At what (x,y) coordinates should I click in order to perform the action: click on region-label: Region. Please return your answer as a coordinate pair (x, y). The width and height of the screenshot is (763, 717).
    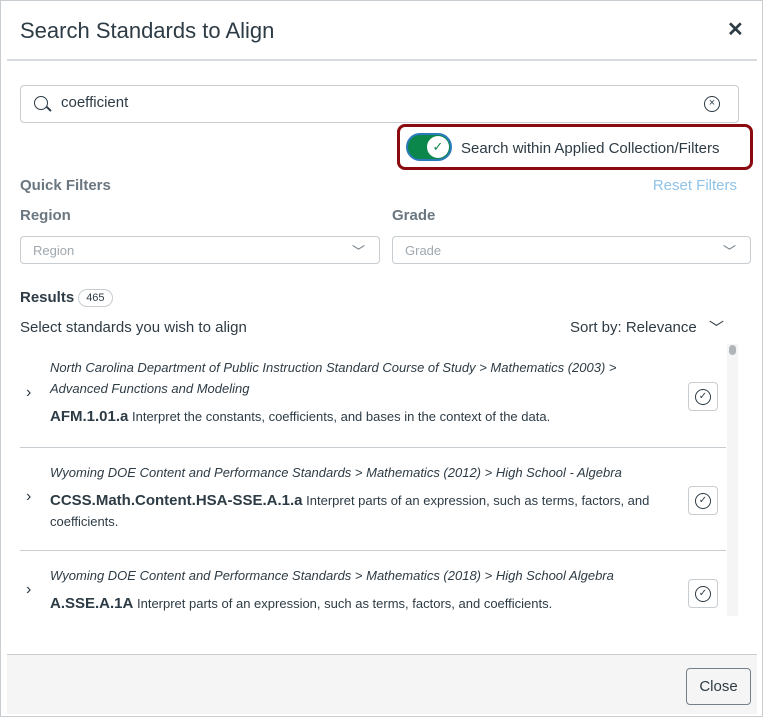
    Looking at the image, I should click on (45, 215).